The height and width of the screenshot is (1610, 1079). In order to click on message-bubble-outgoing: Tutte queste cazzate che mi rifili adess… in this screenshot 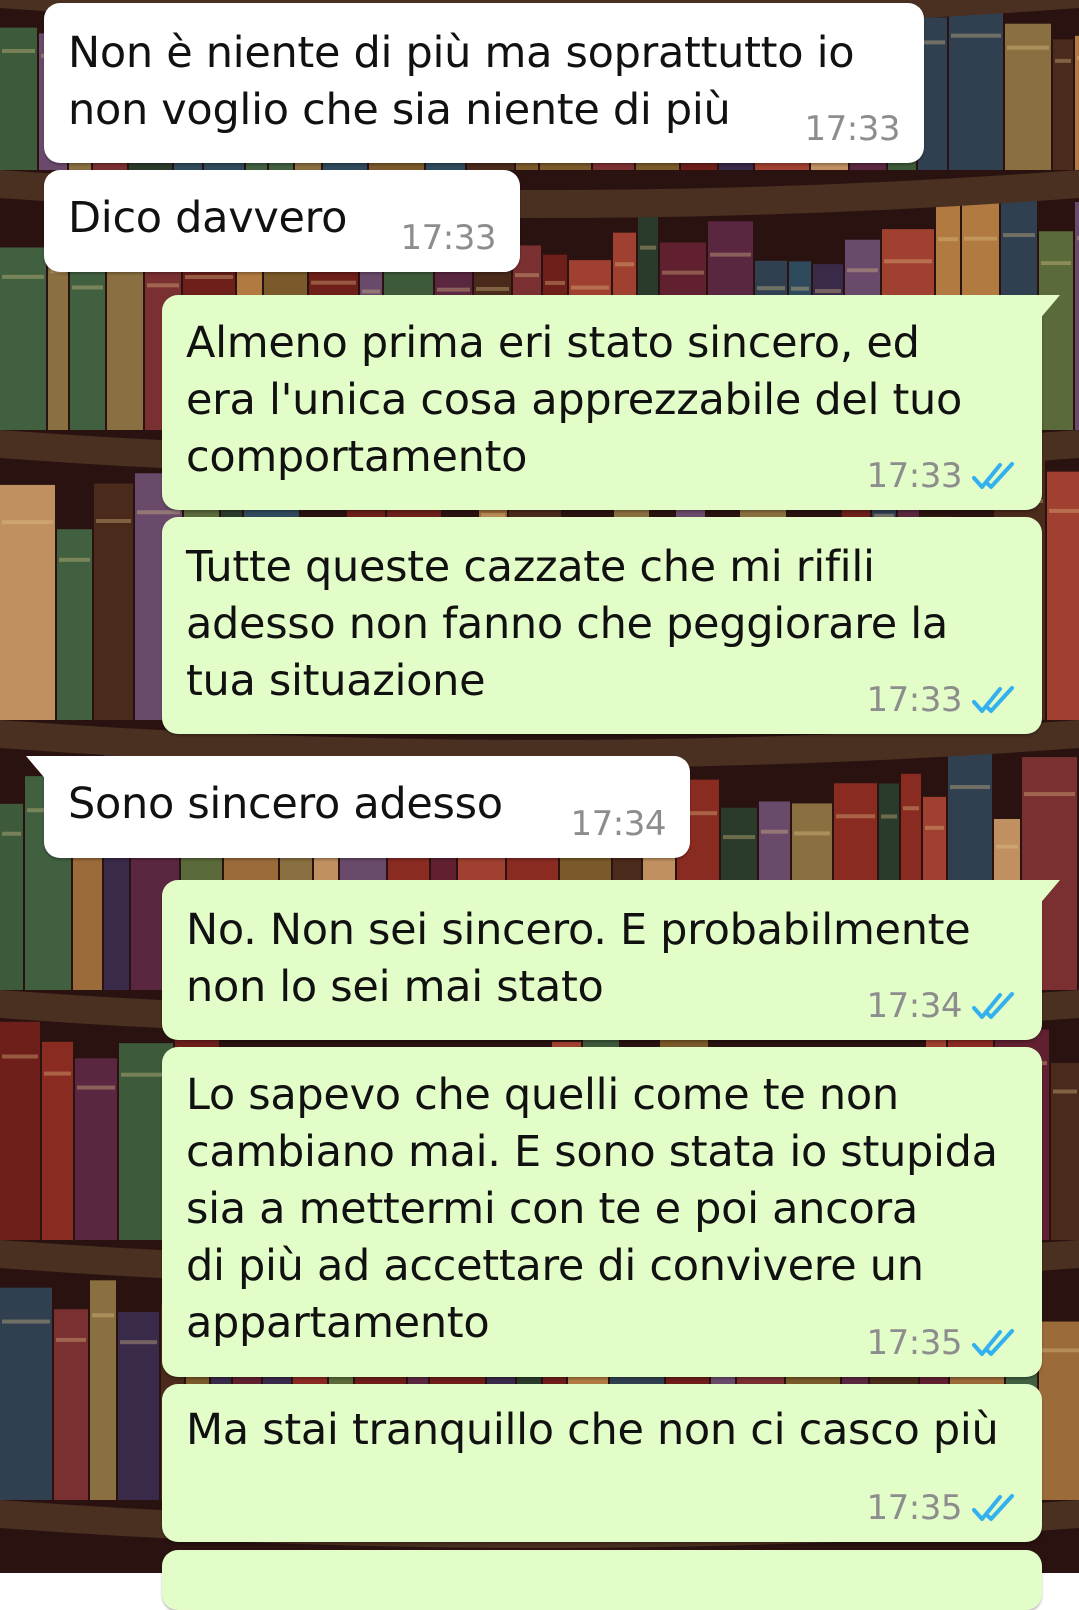, I will do `click(602, 625)`.